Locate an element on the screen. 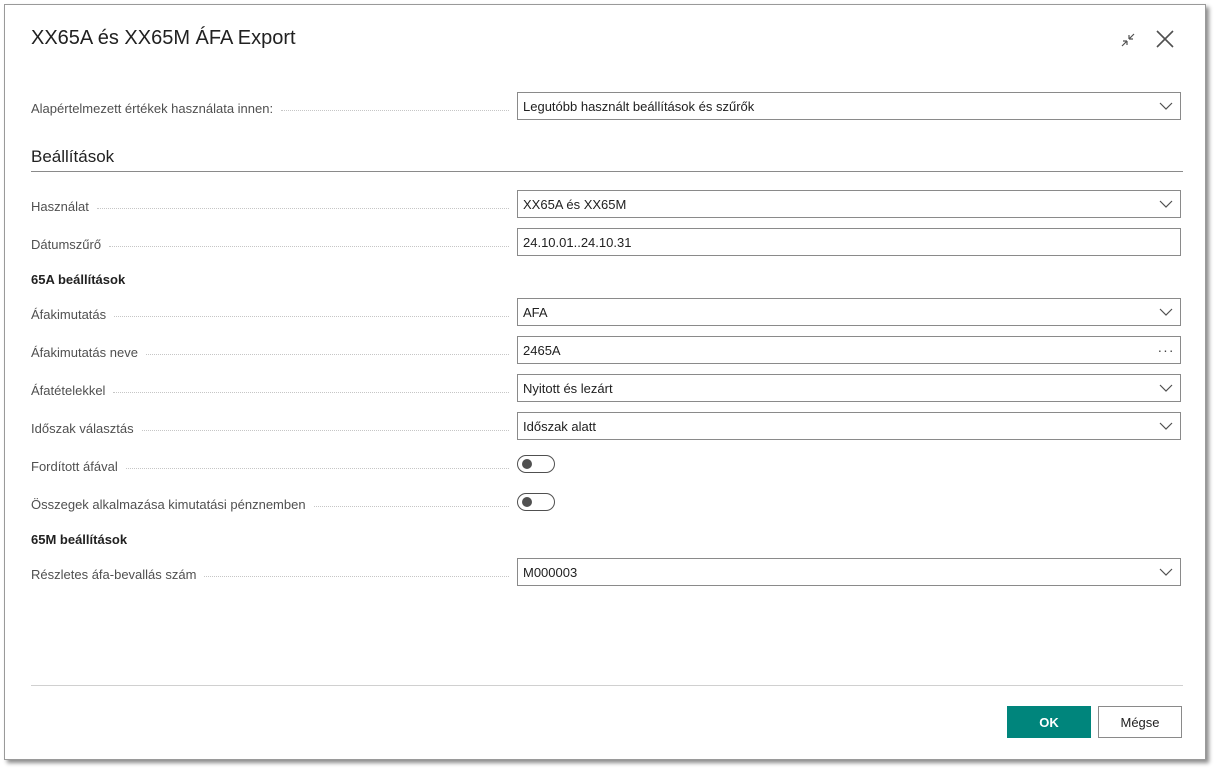 This screenshot has width=1214, height=769. vat-statement-name-value: 2465A is located at coordinates (542, 350).